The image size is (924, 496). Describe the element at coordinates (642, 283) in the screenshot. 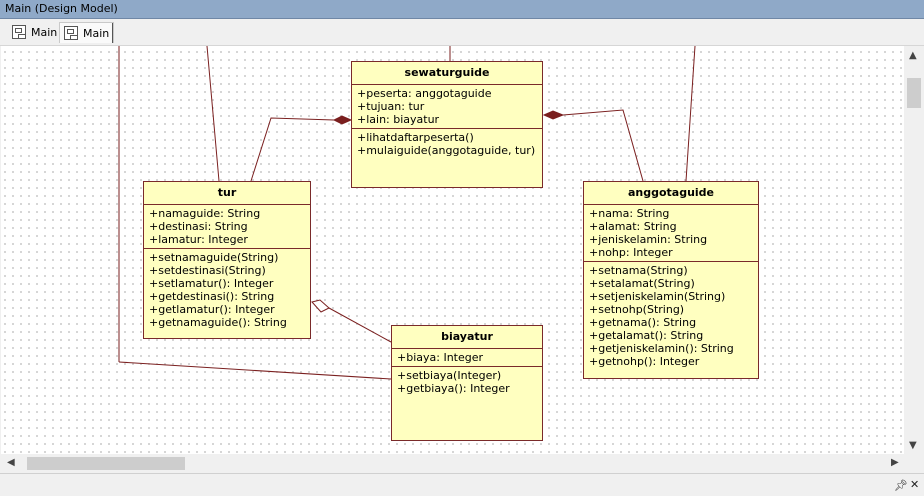

I see `operation: +setalamat(String)` at that location.